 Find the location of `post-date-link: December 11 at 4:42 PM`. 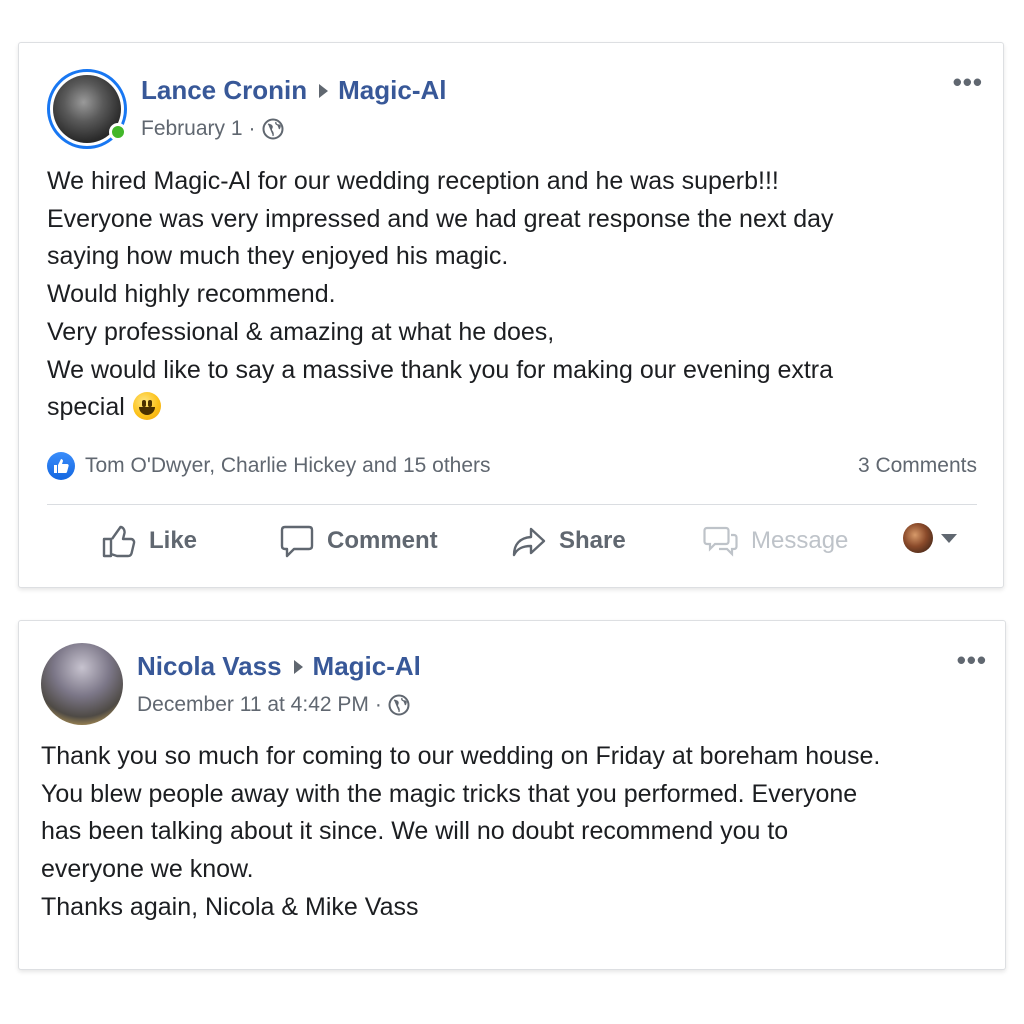

post-date-link: December 11 at 4:42 PM is located at coordinates (253, 705).